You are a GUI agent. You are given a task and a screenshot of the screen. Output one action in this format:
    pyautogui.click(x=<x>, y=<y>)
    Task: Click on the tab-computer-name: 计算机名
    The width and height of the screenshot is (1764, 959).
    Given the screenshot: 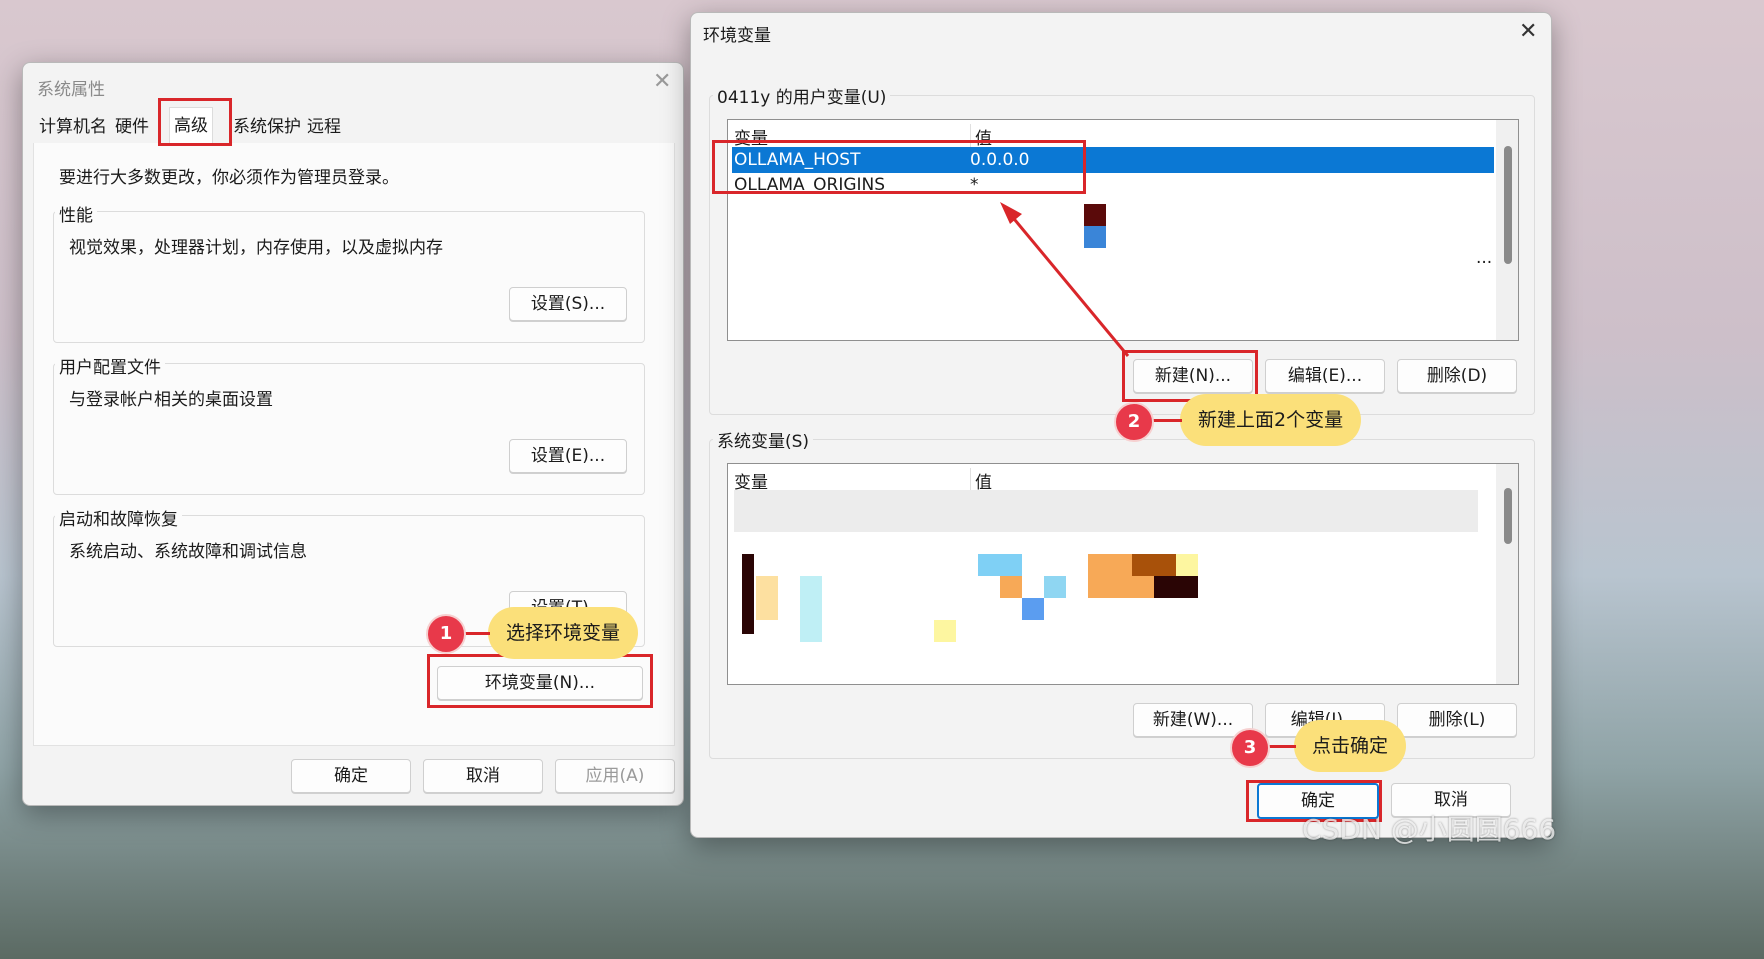 What is the action you would take?
    pyautogui.click(x=73, y=127)
    